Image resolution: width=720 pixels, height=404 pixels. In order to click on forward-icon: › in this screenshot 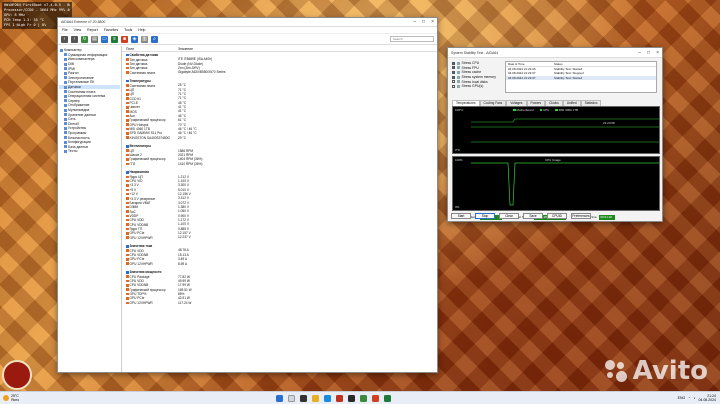, I will do `click(74, 39)`.